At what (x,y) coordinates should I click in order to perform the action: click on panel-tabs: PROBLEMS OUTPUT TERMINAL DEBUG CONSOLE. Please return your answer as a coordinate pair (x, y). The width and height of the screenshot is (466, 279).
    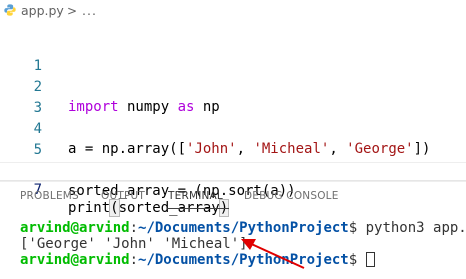
    Looking at the image, I should click on (233, 196).